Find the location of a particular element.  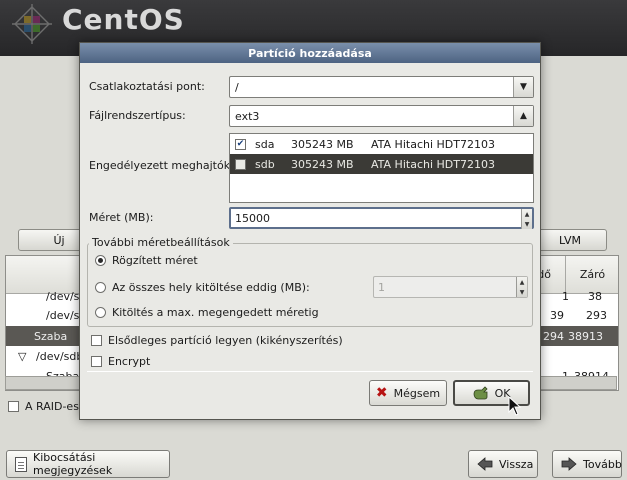

table-row-end: 293 is located at coordinates (596, 315).